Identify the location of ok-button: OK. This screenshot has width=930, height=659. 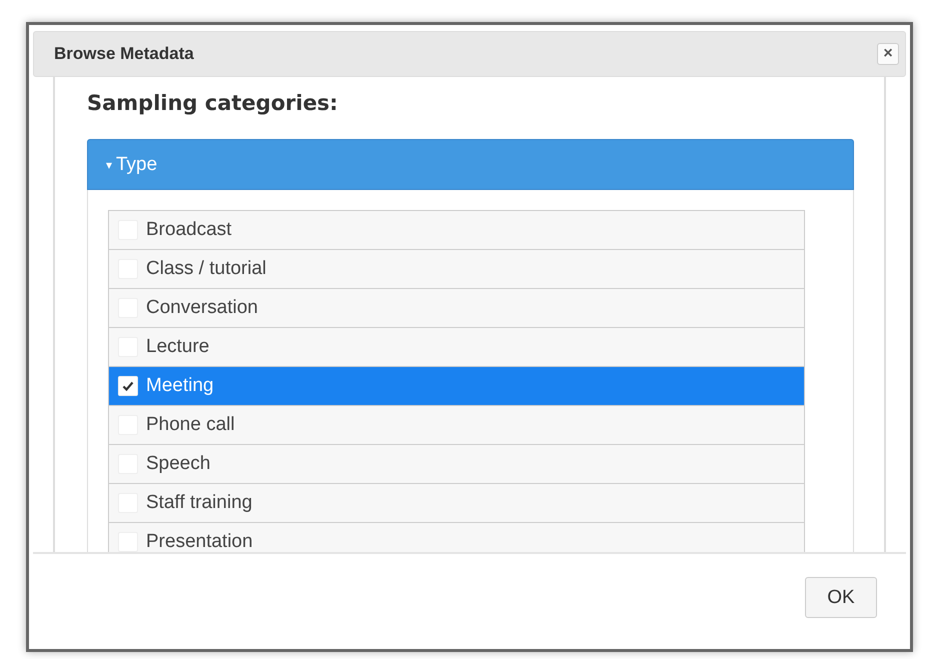
(841, 597).